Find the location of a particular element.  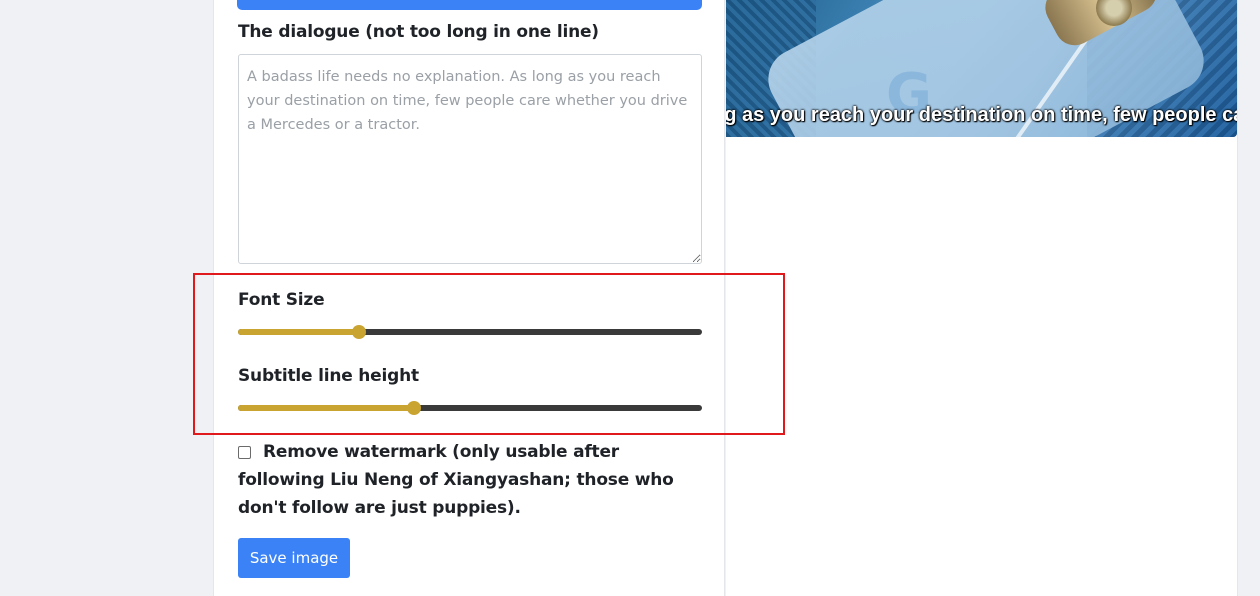

save-image-button: Save image is located at coordinates (294, 558).